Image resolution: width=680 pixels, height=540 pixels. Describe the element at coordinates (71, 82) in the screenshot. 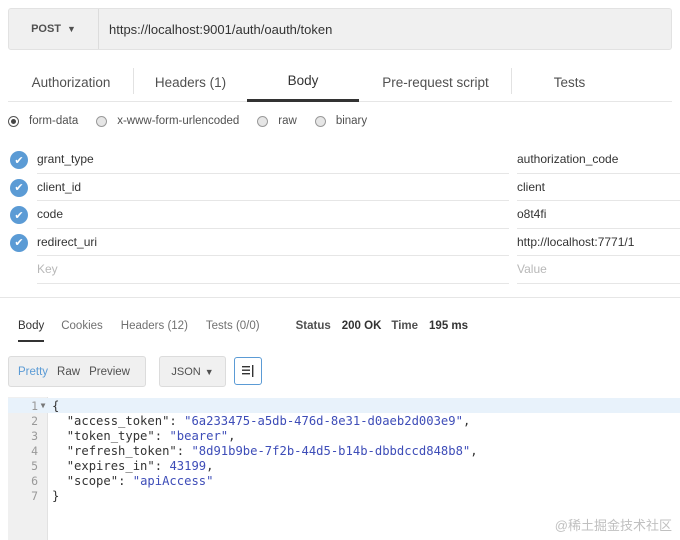

I see `tab-authorization: Authorization` at that location.